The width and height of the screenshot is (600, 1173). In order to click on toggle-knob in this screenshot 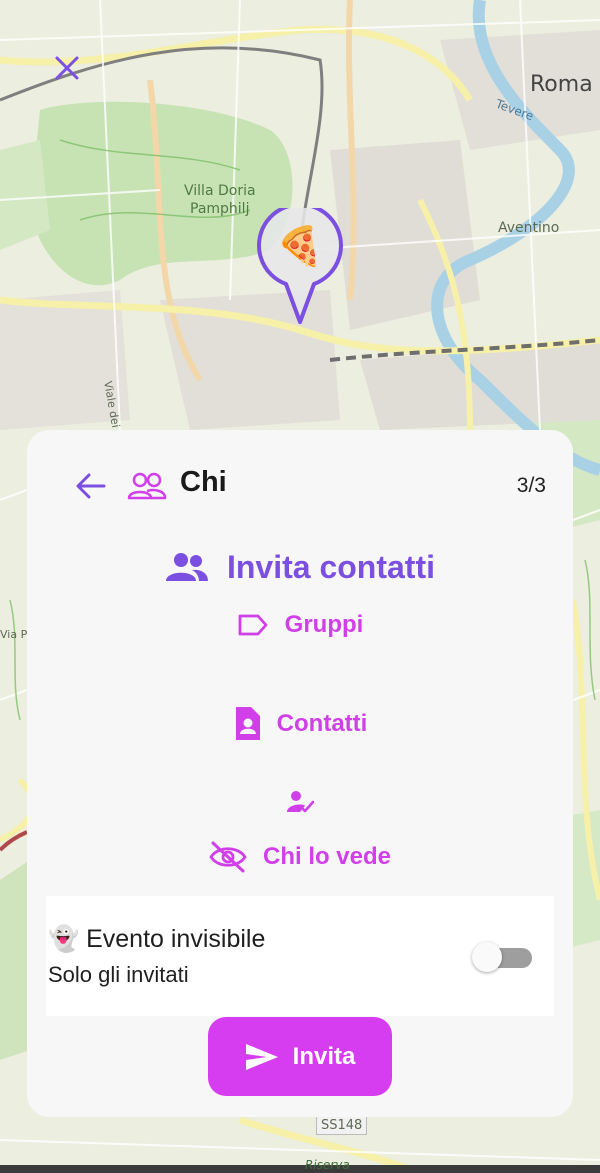, I will do `click(487, 957)`.